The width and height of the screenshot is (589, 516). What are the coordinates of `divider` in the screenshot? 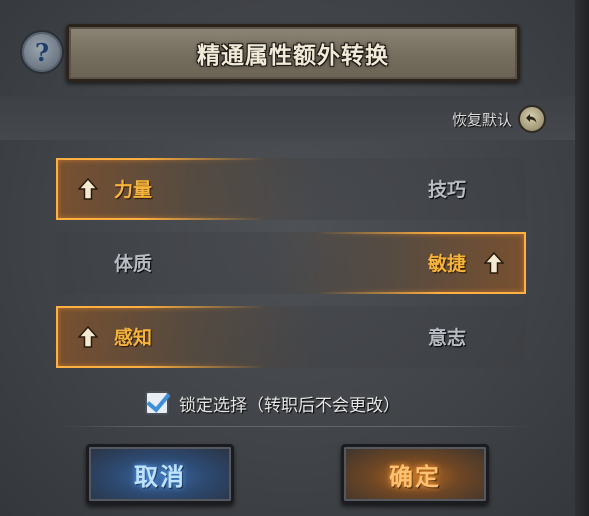 It's located at (295, 426).